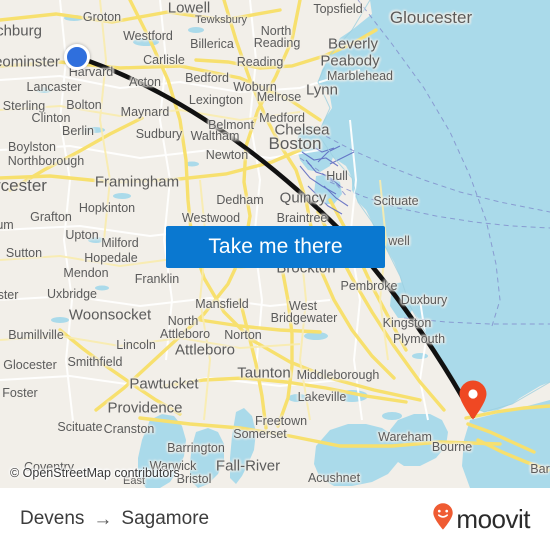 The height and width of the screenshot is (550, 550). What do you see at coordinates (165, 518) in the screenshot?
I see `footer-destination: Sagamore` at bounding box center [165, 518].